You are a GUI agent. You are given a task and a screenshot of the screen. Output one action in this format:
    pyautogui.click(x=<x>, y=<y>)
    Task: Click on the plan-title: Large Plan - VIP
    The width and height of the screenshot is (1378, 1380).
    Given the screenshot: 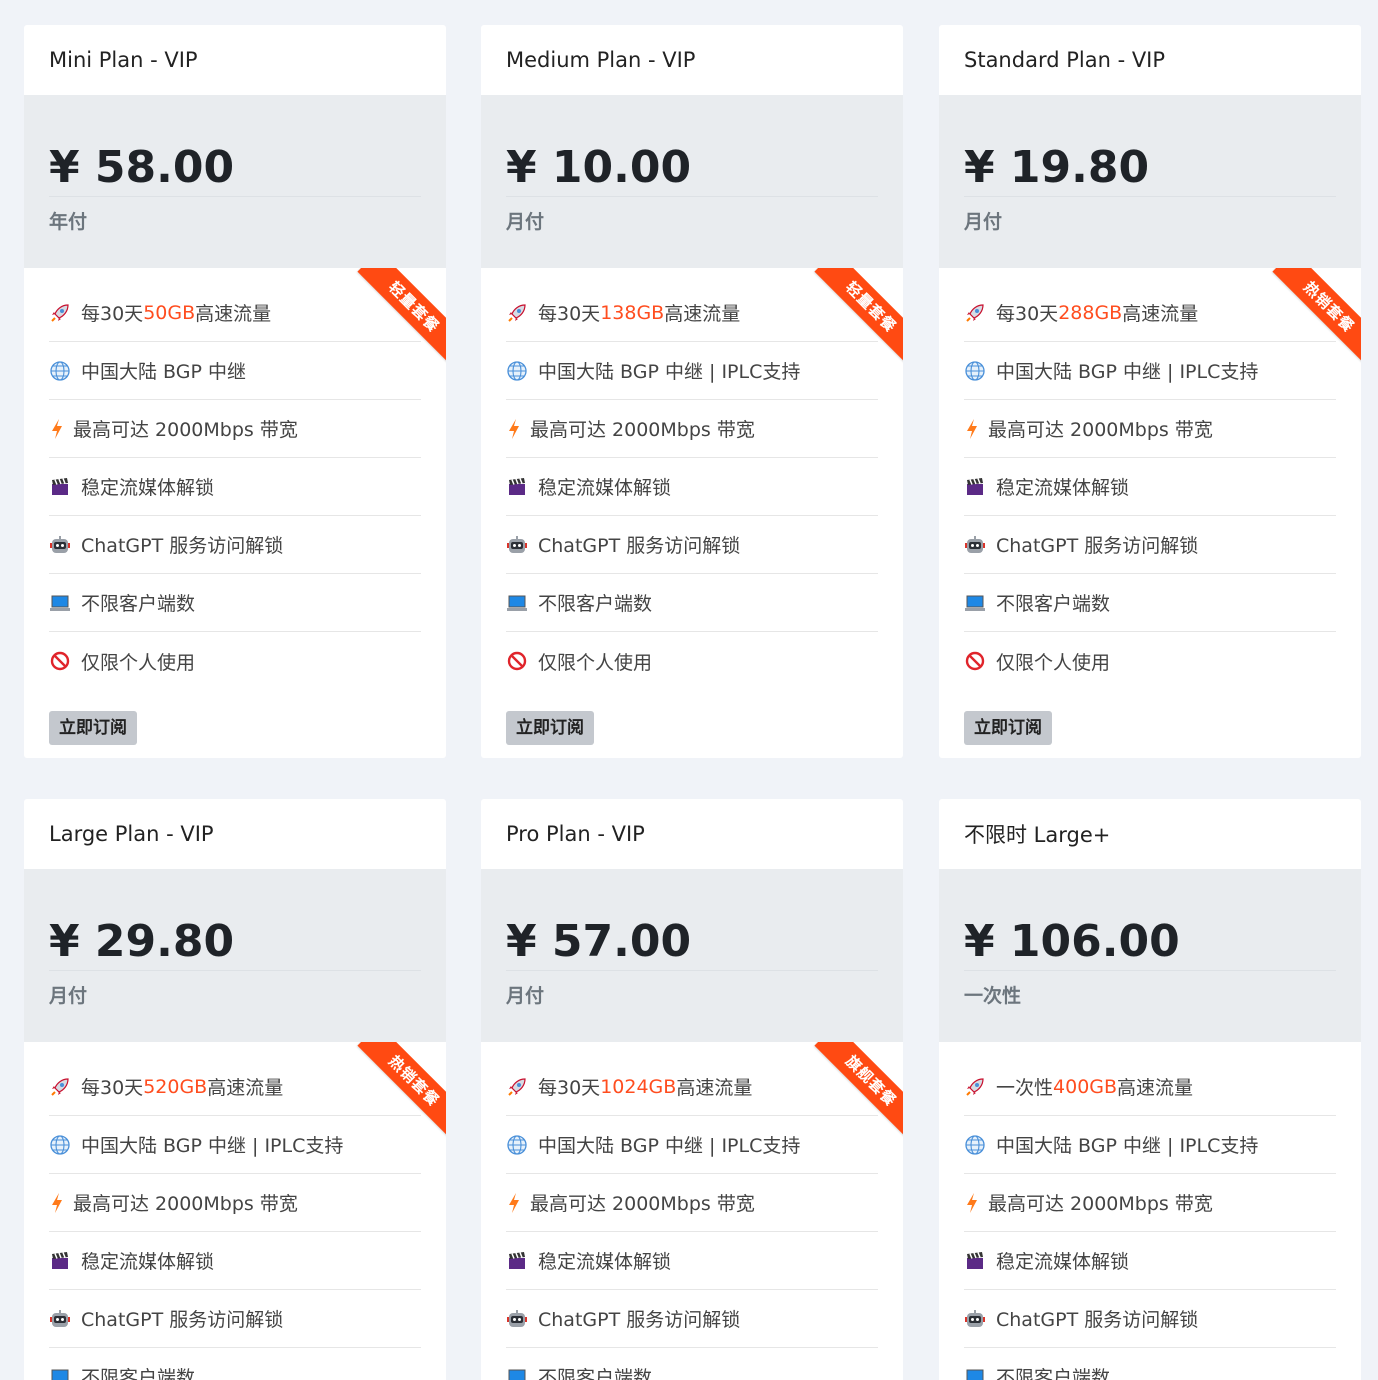 What is the action you would take?
    pyautogui.click(x=131, y=834)
    